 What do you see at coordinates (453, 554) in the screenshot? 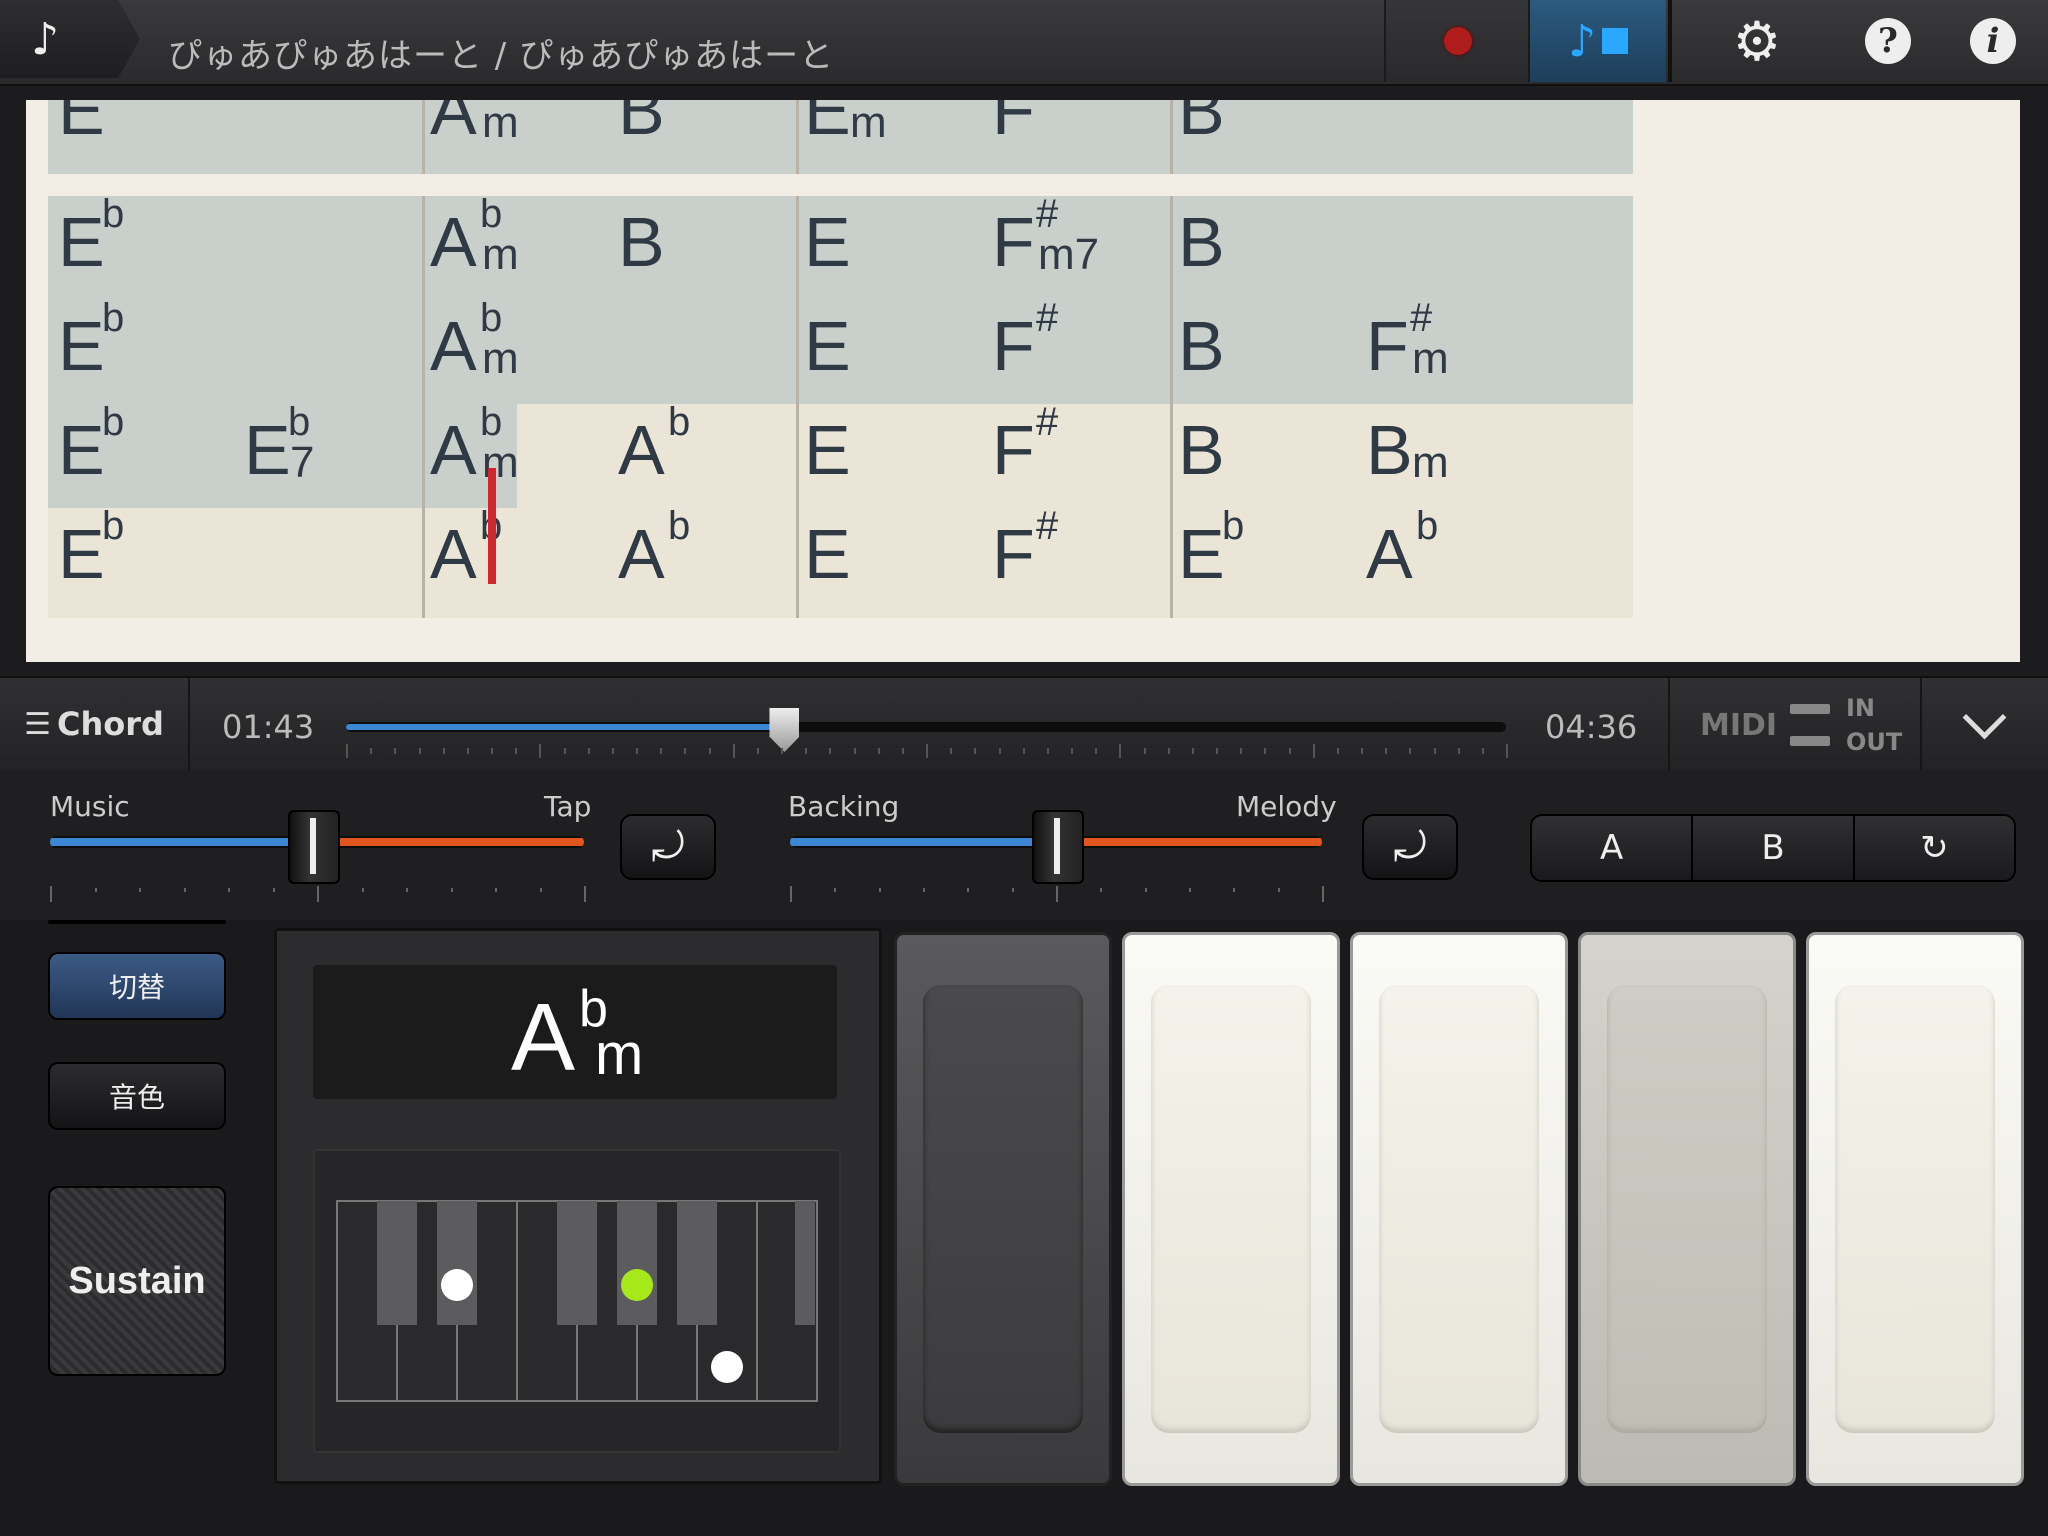
I see `chord-root: A` at bounding box center [453, 554].